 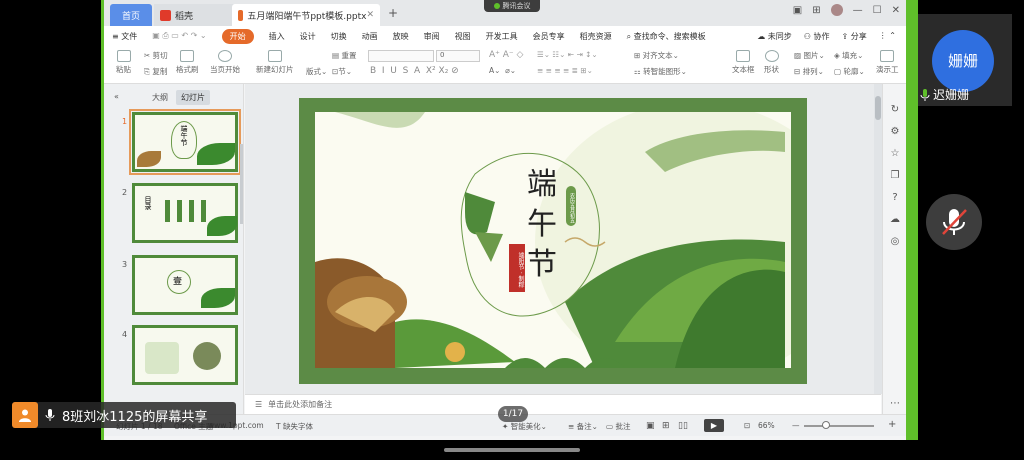 I want to click on menu-item-transition: 切换, so click(x=339, y=36).